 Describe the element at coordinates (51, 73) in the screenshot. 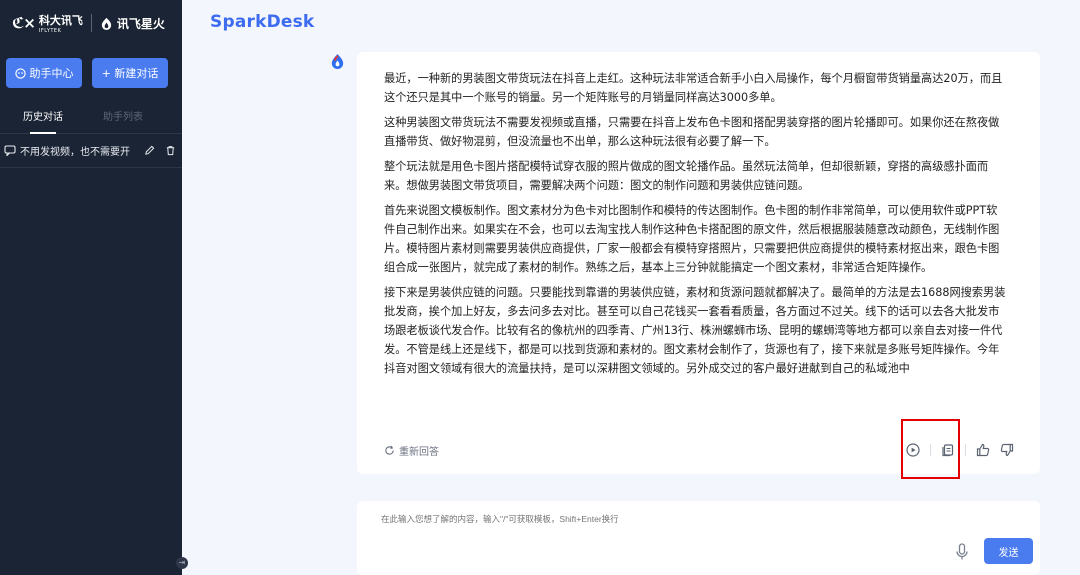

I see `help-center-label: 助手中心` at that location.